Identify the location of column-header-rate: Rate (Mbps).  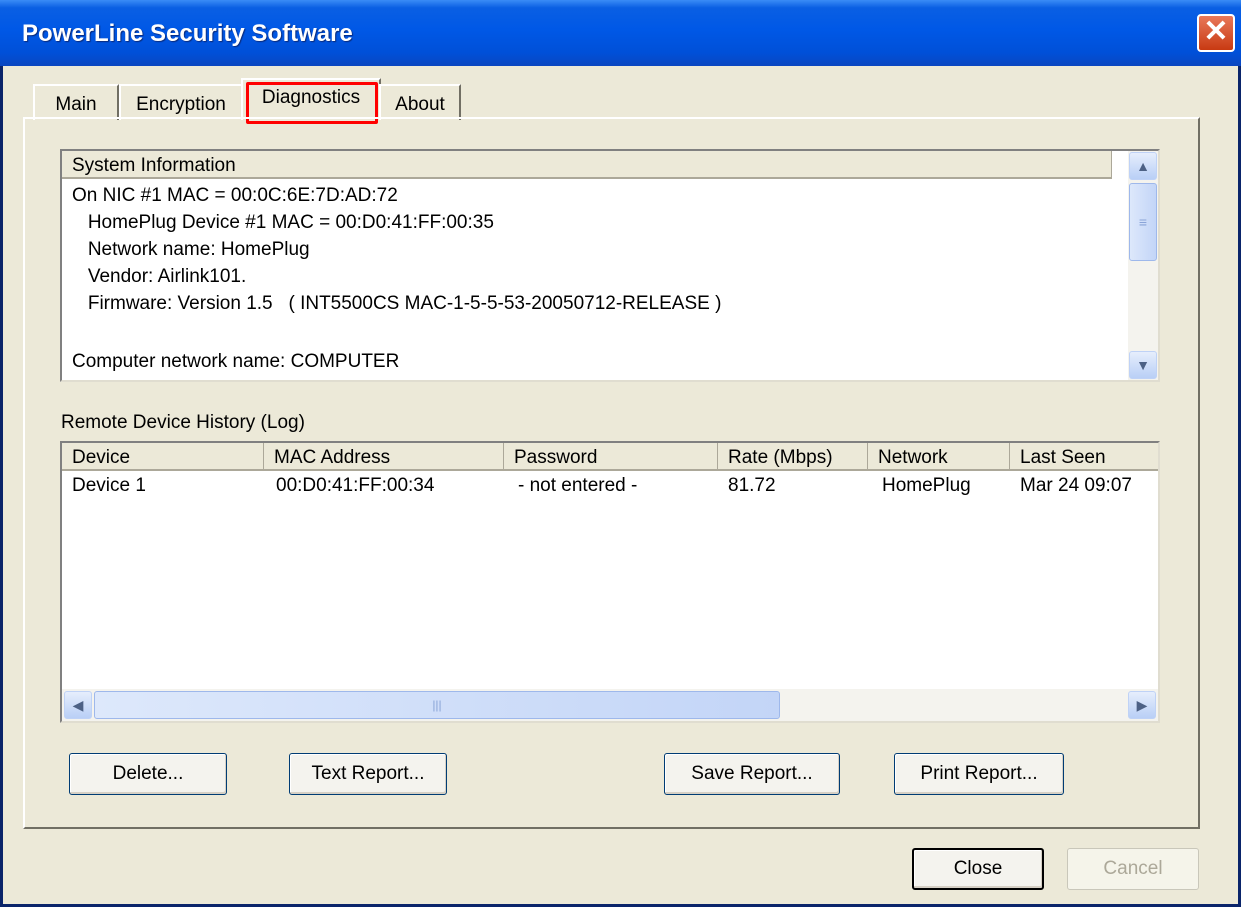
(793, 457).